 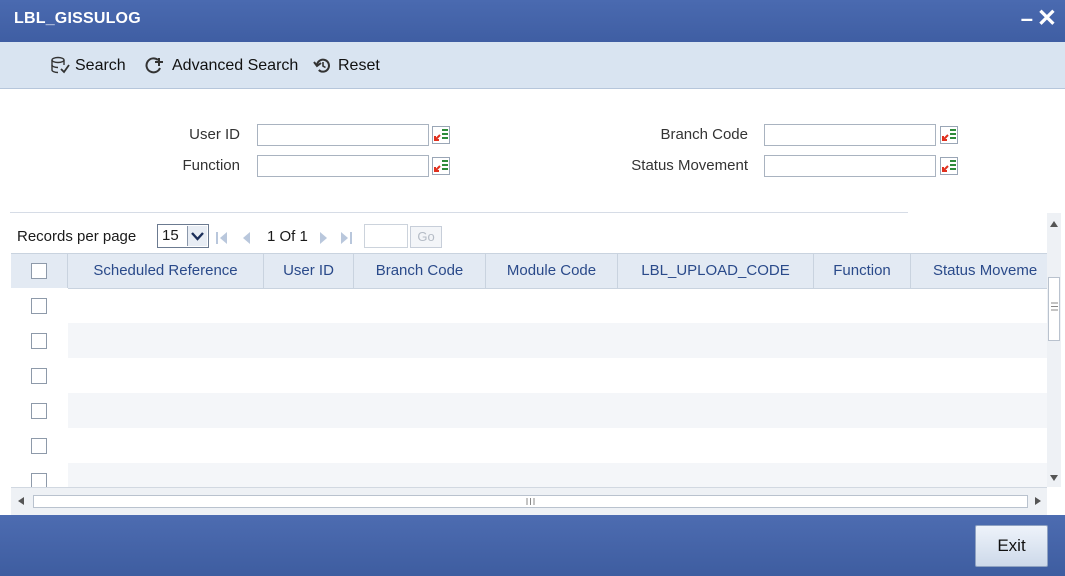 What do you see at coordinates (459, 212) in the screenshot?
I see `divider` at bounding box center [459, 212].